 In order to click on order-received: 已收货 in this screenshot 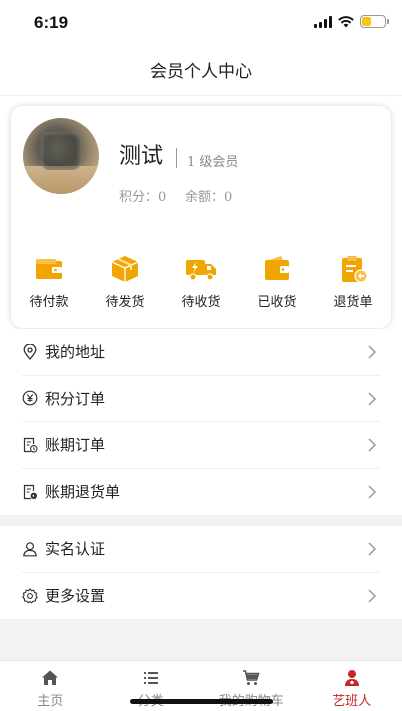, I will do `click(277, 282)`.